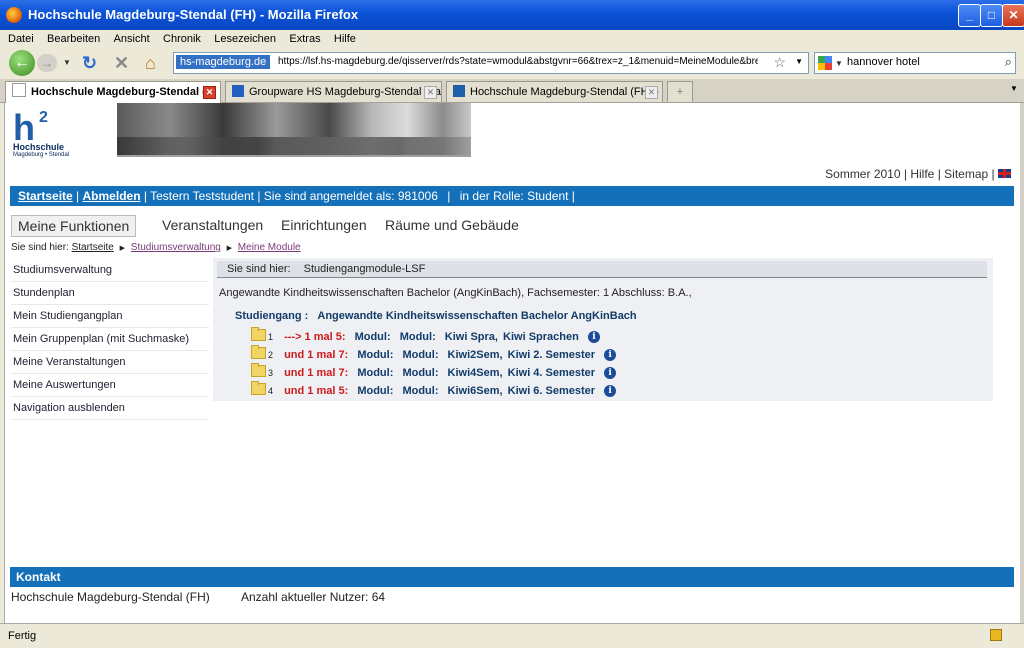  What do you see at coordinates (1014, 88) in the screenshot?
I see `tab-list-dropdown-icon: ▼` at bounding box center [1014, 88].